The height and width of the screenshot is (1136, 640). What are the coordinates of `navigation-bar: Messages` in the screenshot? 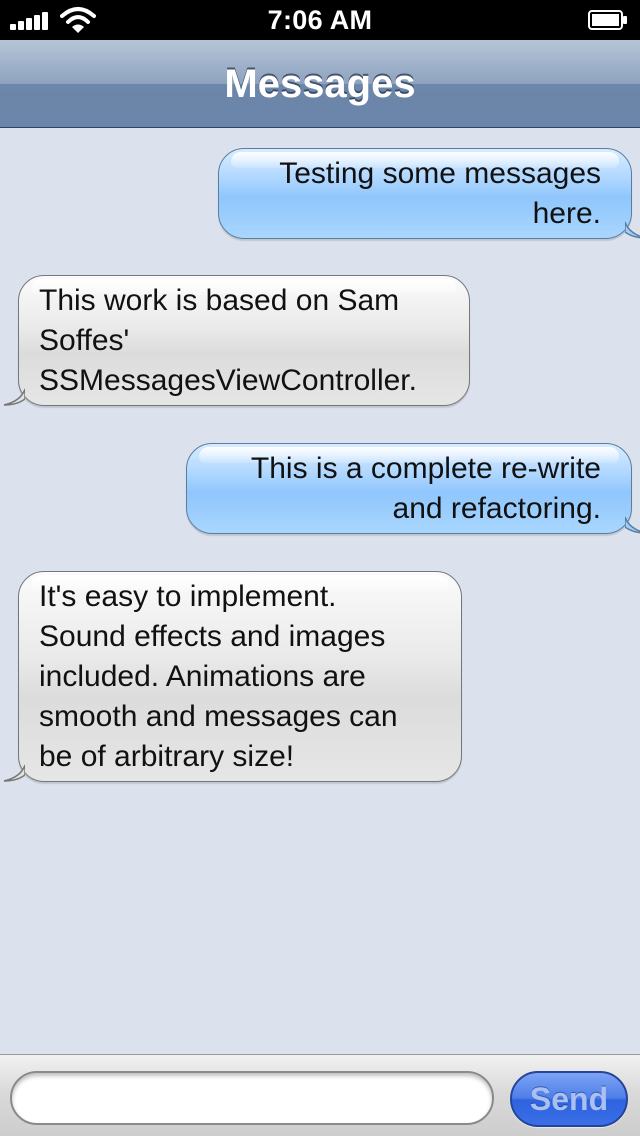 It's located at (320, 84).